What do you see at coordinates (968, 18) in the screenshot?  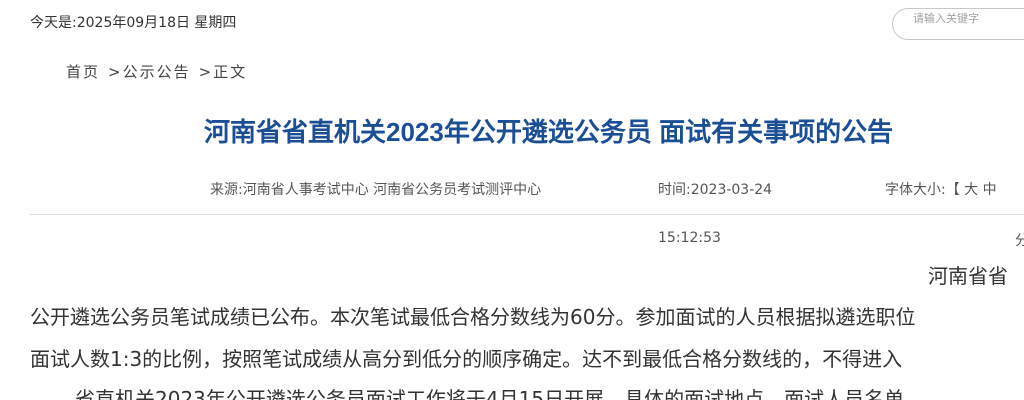 I see `search-input` at bounding box center [968, 18].